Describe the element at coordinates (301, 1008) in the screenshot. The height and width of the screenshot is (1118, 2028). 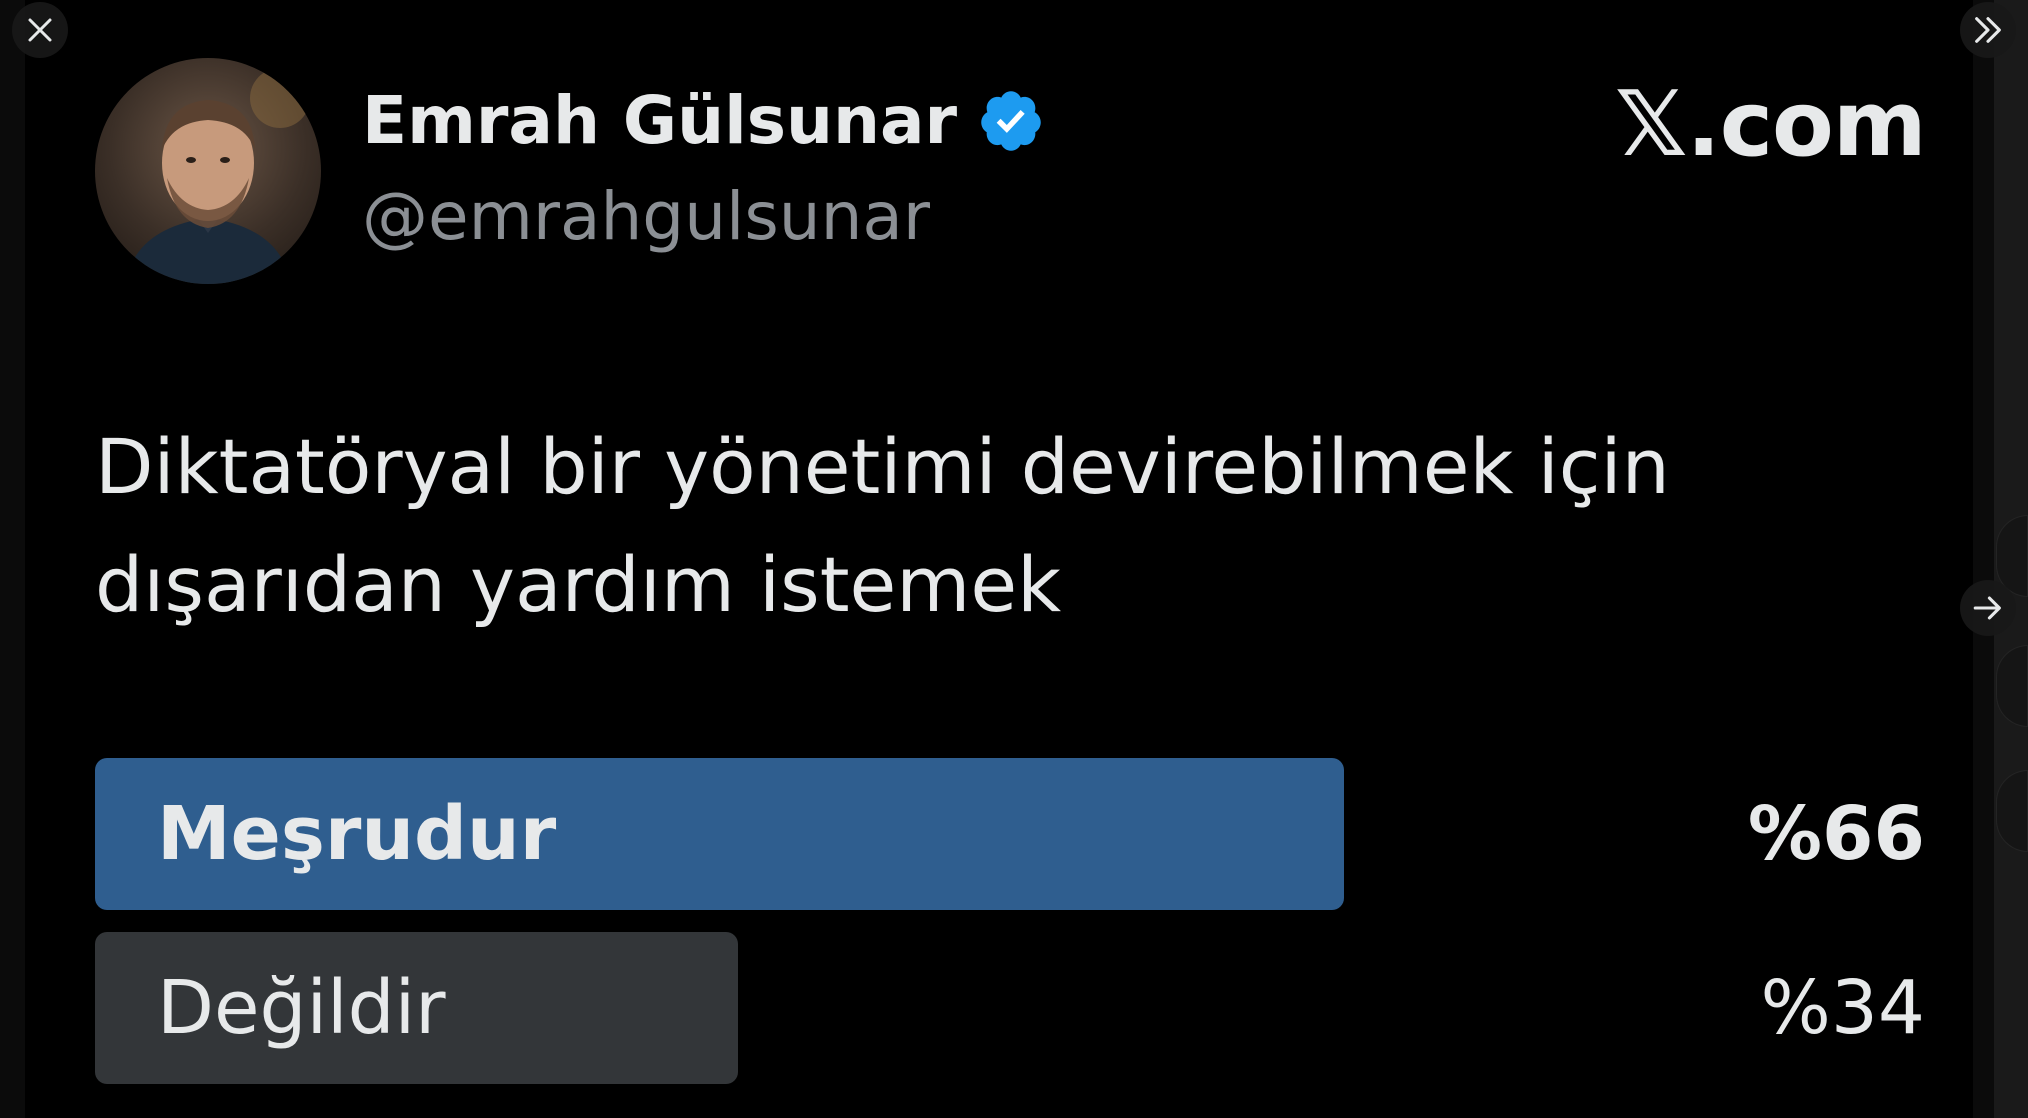
I see `poll-option-label: Değildir` at that location.